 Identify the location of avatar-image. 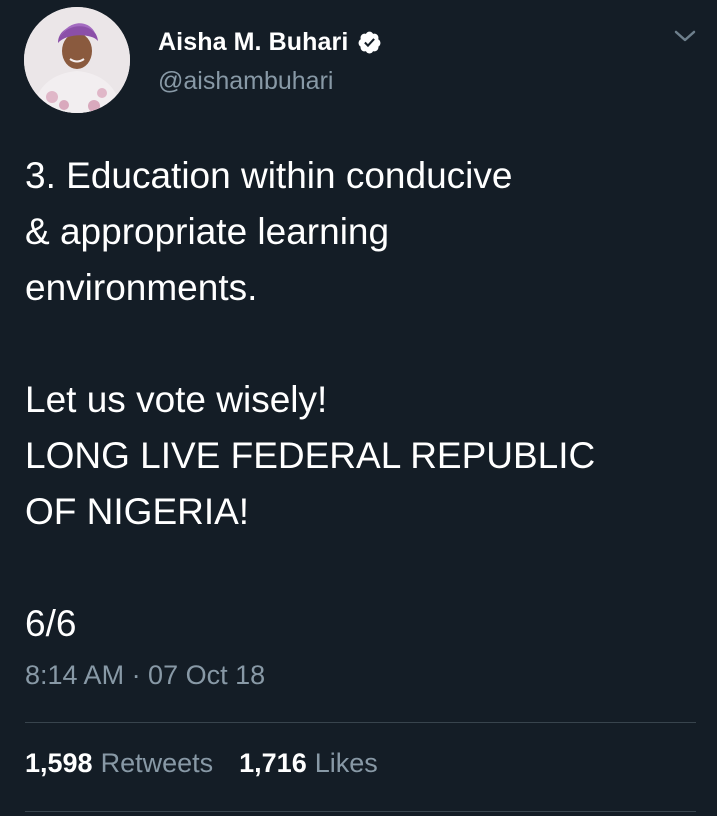
(77, 60).